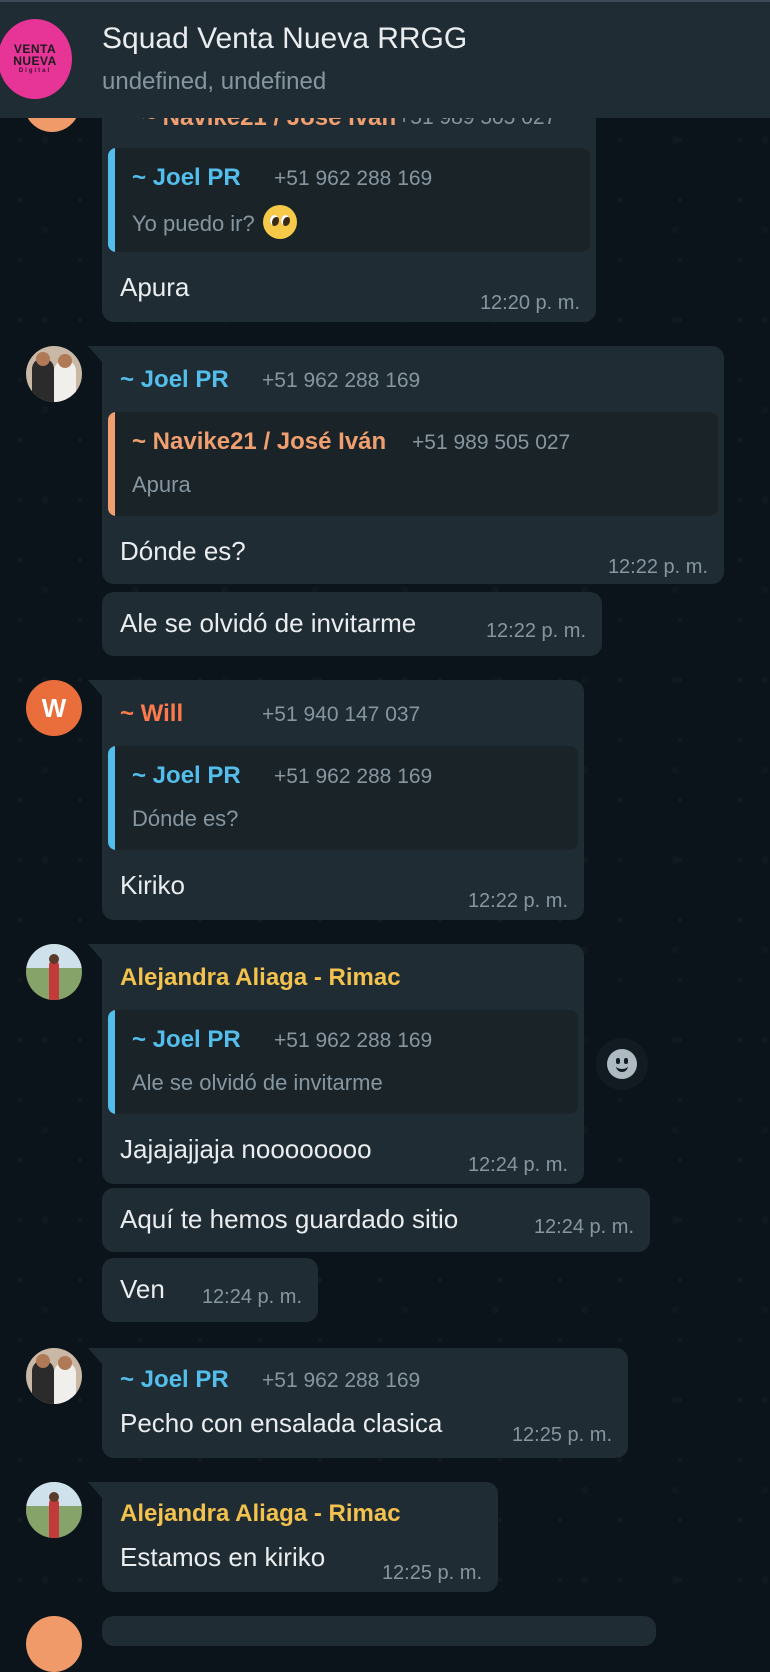 Image resolution: width=770 pixels, height=1672 pixels. I want to click on message-bubble: Aquí te hemos guardado sitio 12:24 p. m., so click(376, 1220).